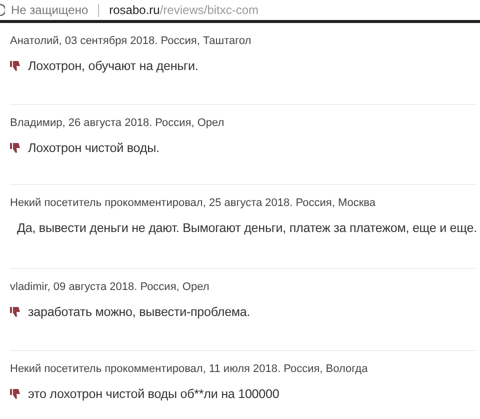  Describe the element at coordinates (154, 394) in the screenshot. I see `review-text: это лохотрон чистой воды об**ли на 100000` at that location.